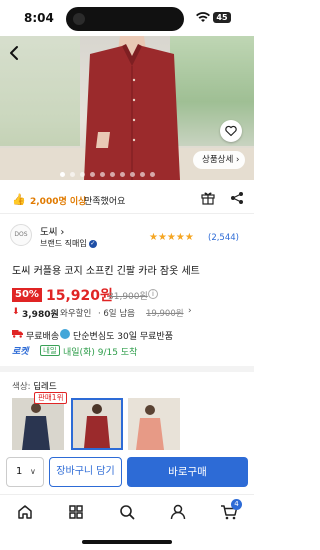 Image resolution: width=320 pixels, height=550 pixels. I want to click on rocket-delivery-row: 로켓 내일 내일(화) 9/15 도착, so click(127, 350).